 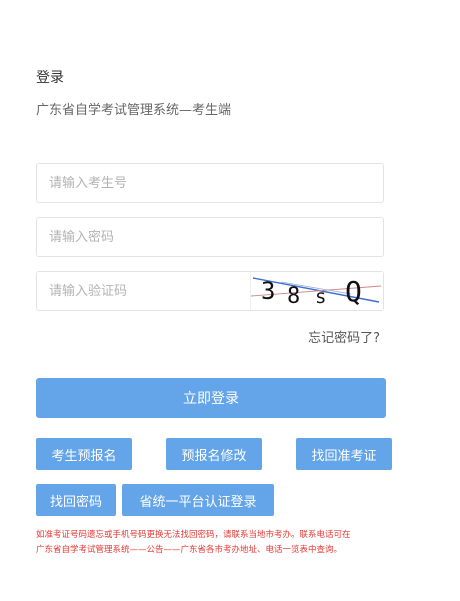 What do you see at coordinates (84, 454) in the screenshot?
I see `pre-register-button: 考生预报名` at bounding box center [84, 454].